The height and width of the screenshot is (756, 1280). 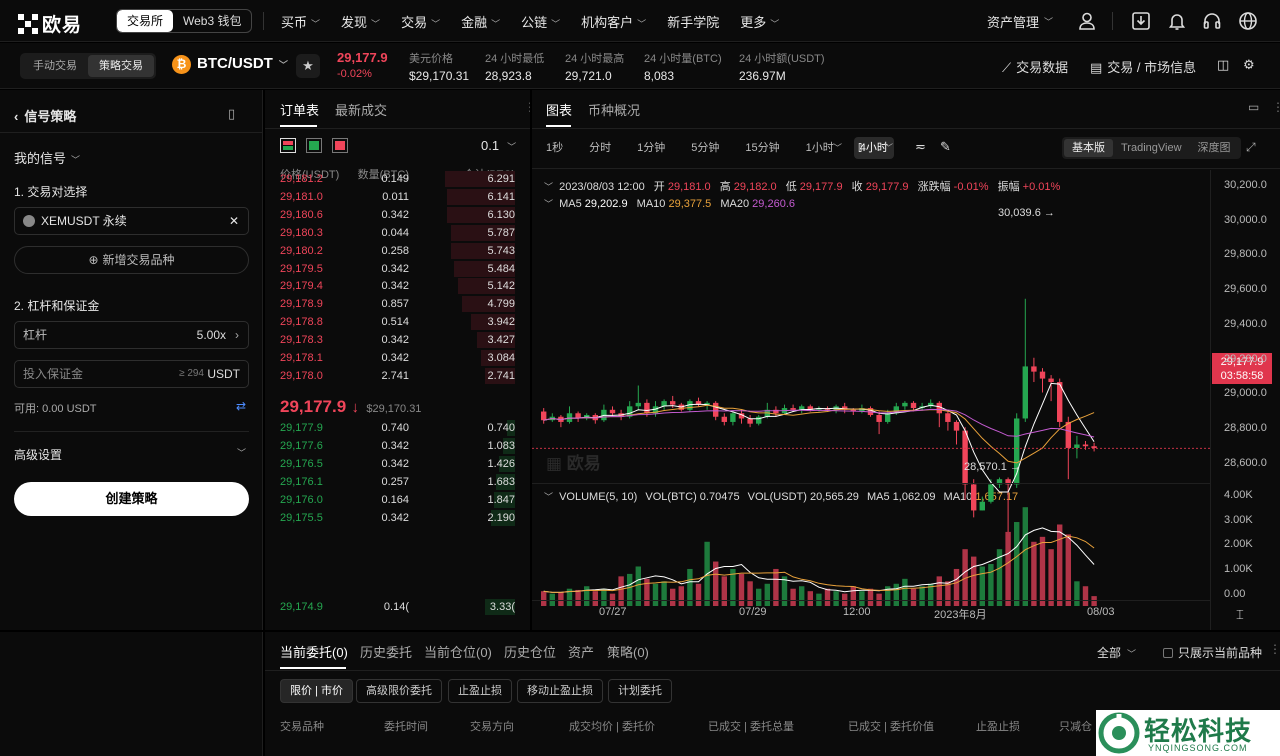 What do you see at coordinates (640, 691) in the screenshot?
I see `chip-trigger-order: 计划委托` at bounding box center [640, 691].